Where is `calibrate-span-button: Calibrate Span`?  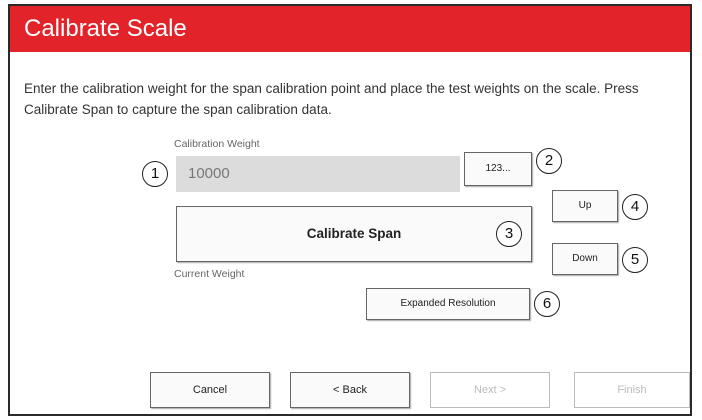 calibrate-span-button: Calibrate Span is located at coordinates (354, 234).